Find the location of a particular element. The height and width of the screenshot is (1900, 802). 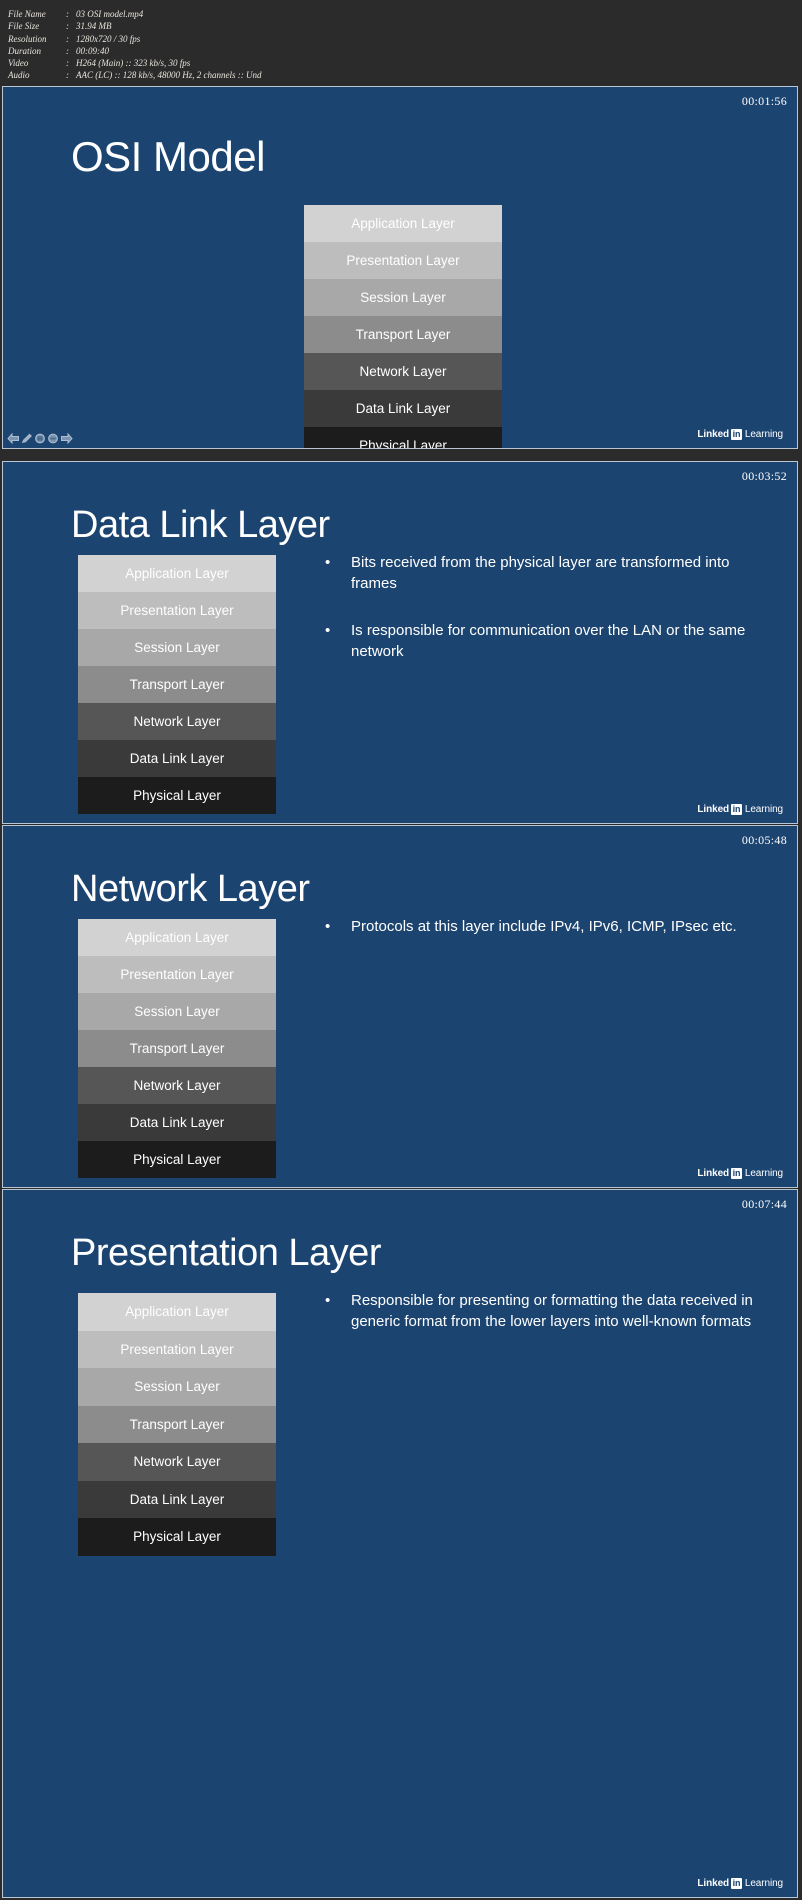

metadata-value: 1280x720 / 30 fps is located at coordinates (108, 38).